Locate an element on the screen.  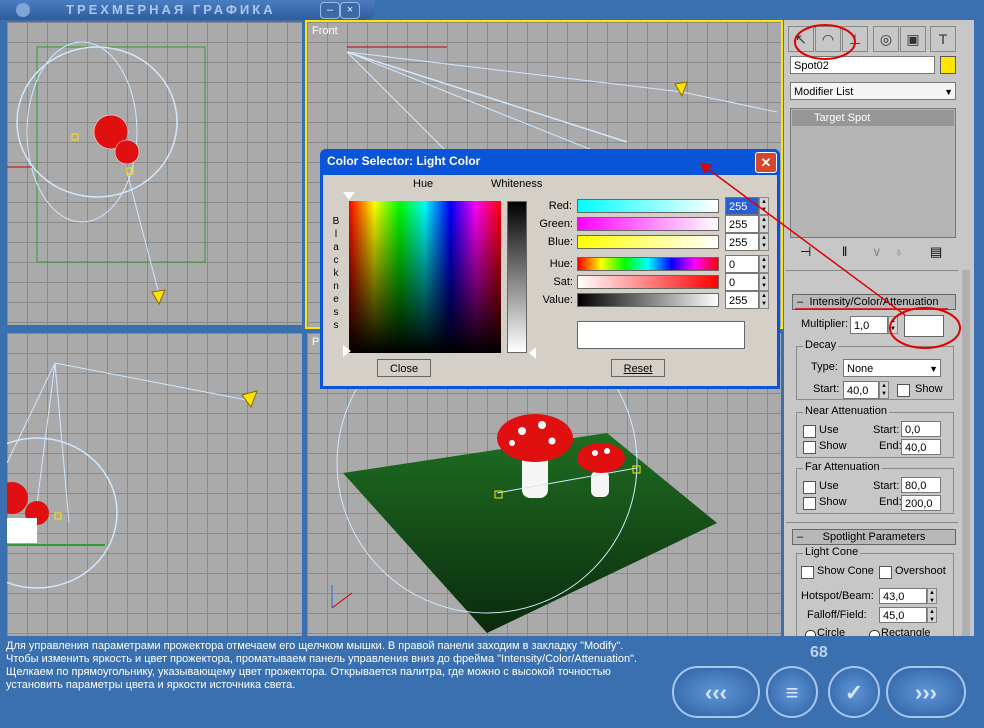
hotspot-spinner: ▲ ▼ is located at coordinates (932, 596).